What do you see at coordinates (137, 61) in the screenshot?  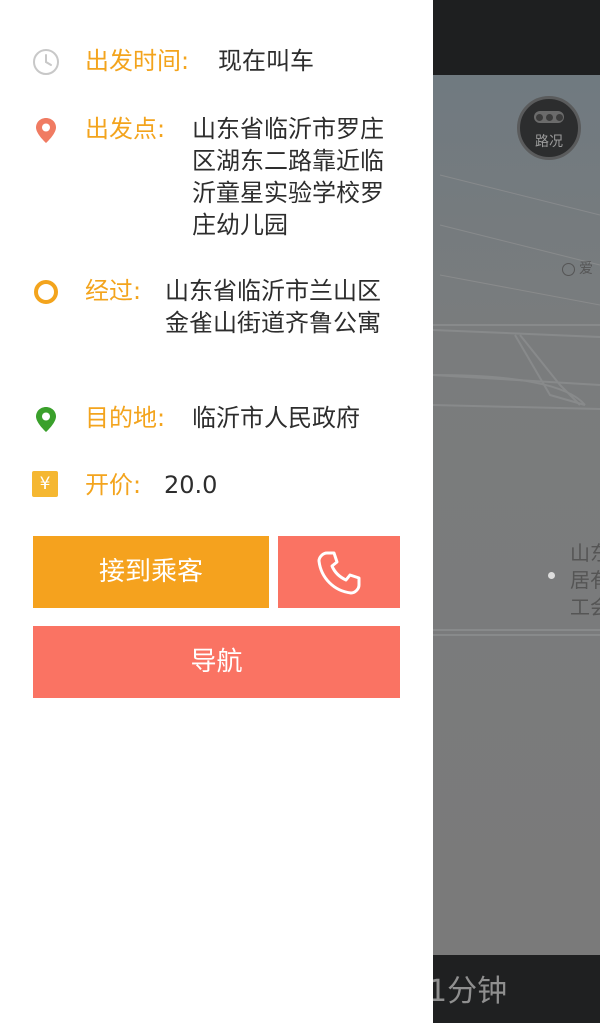 I see `depart-time-label: 出发时间:` at bounding box center [137, 61].